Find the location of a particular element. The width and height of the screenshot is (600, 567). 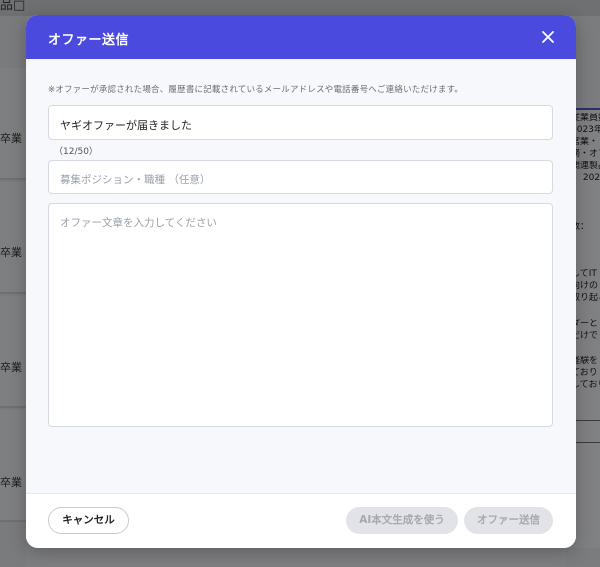

close-icon is located at coordinates (548, 37).